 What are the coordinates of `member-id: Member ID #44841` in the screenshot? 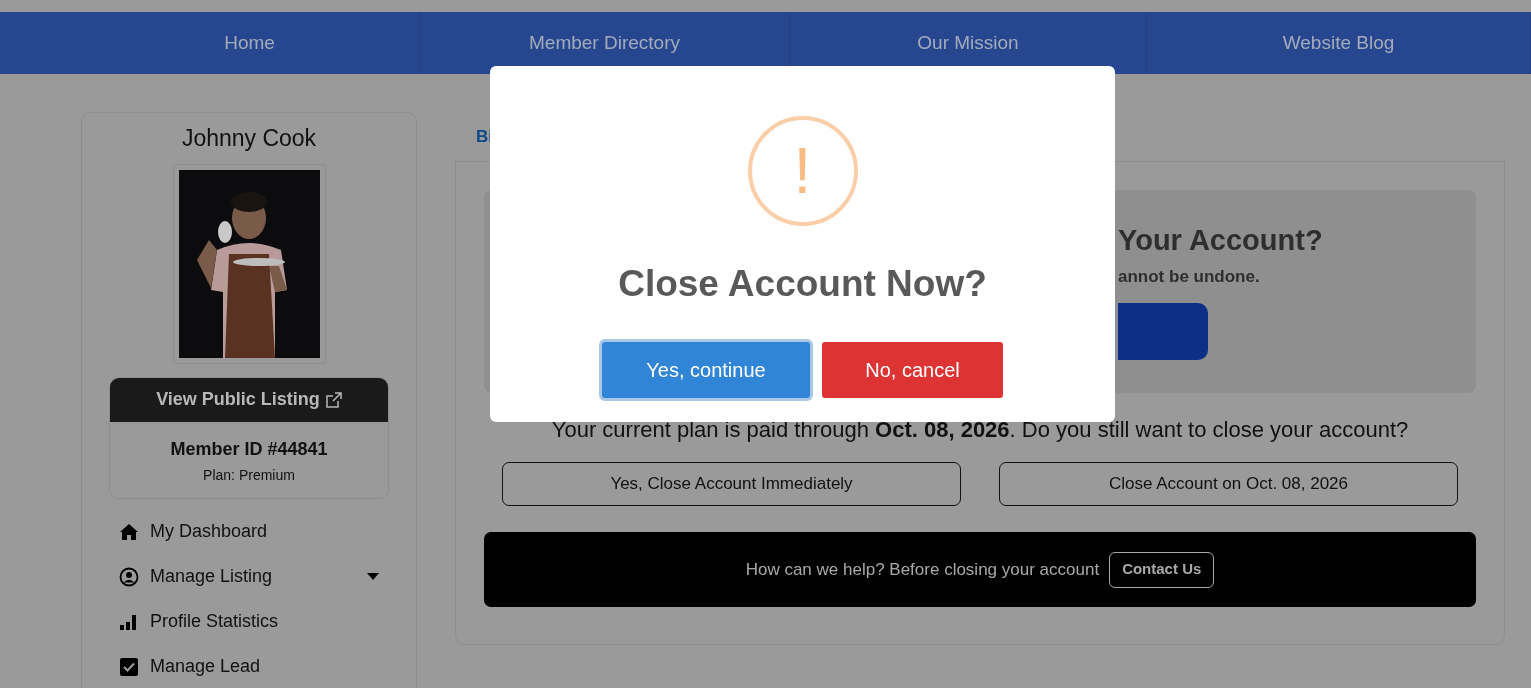 It's located at (249, 449).